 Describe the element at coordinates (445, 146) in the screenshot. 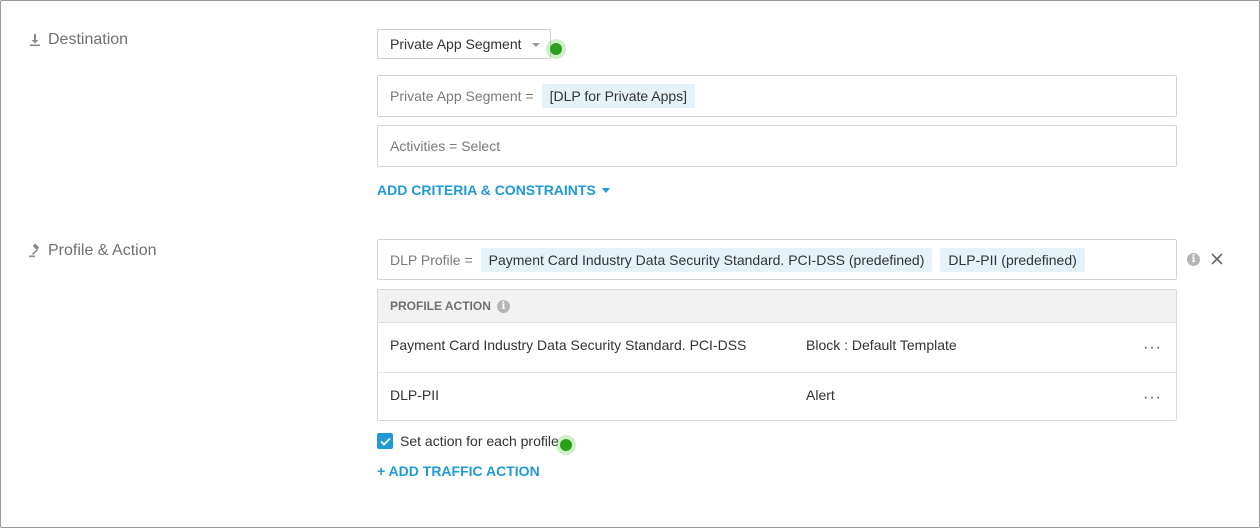

I see `activities-label: Activities = Select` at that location.